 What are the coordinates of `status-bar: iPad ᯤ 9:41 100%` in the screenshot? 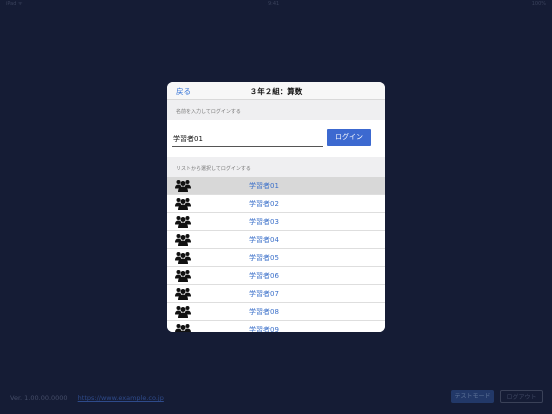 It's located at (276, 4).